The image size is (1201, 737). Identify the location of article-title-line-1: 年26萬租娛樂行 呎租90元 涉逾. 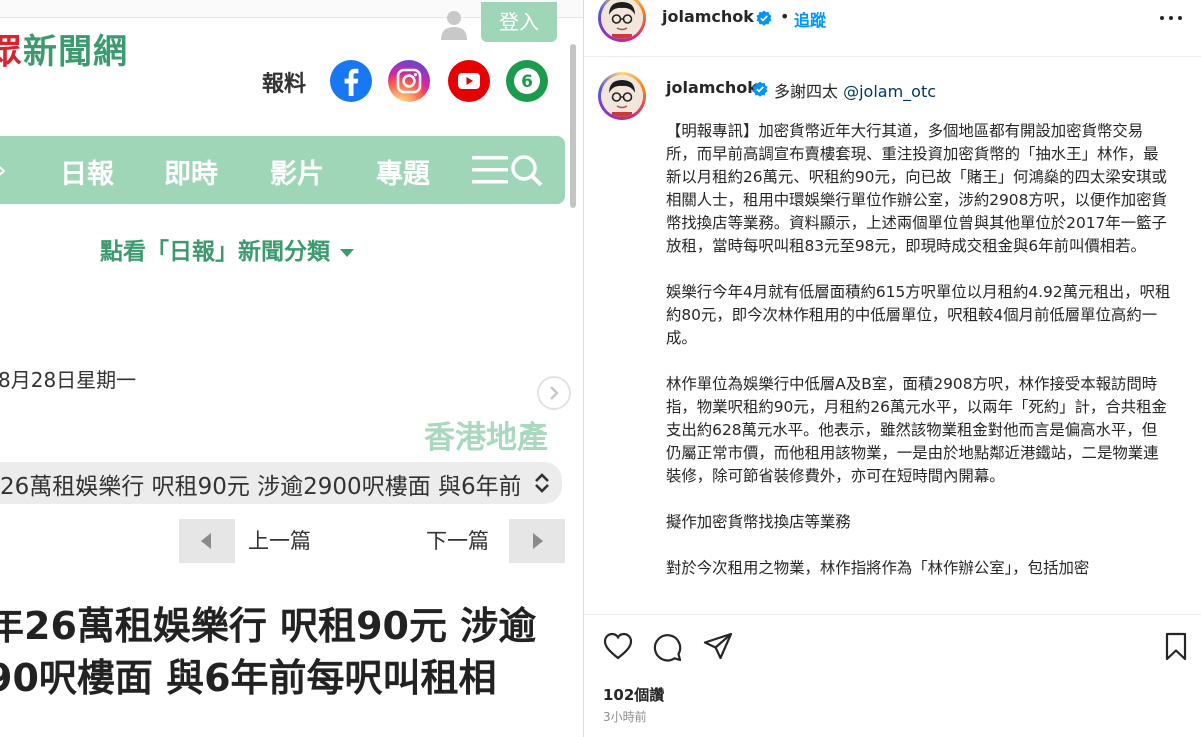
(268, 626).